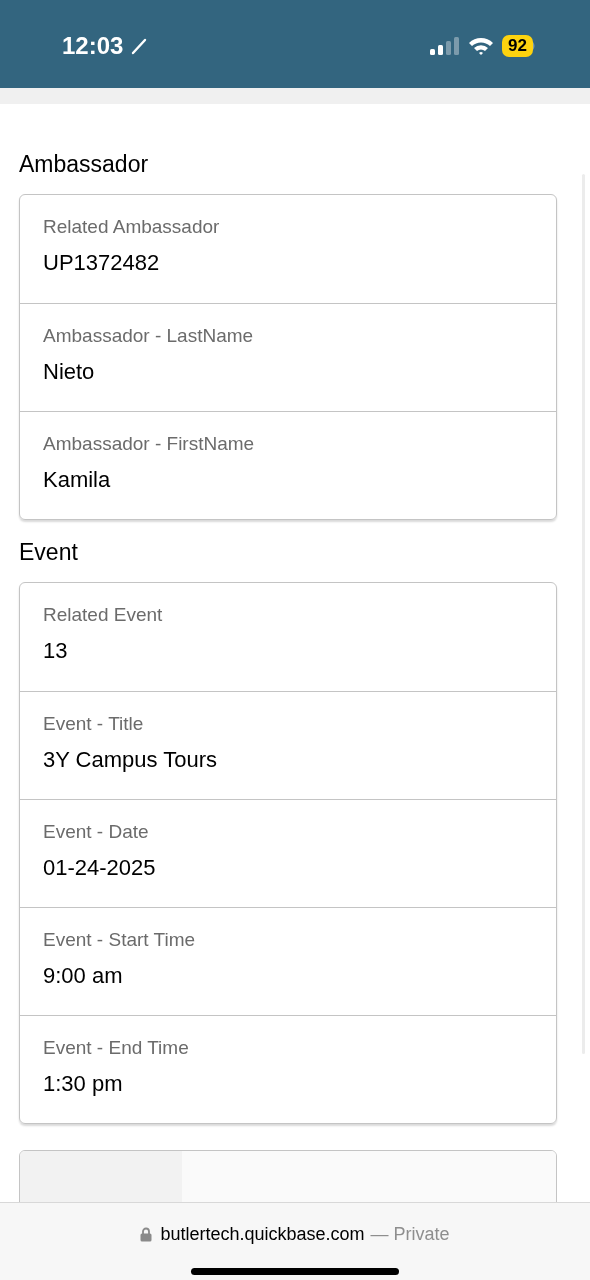 The height and width of the screenshot is (1280, 590). I want to click on field-value: UP1372482, so click(102, 263).